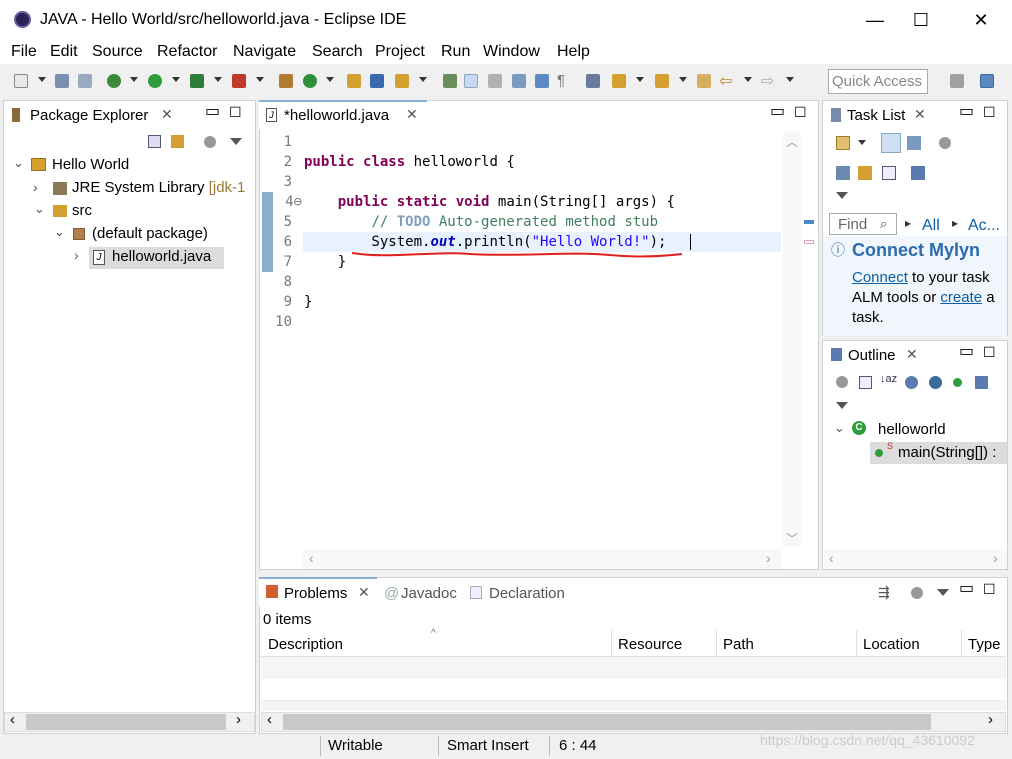 The image size is (1012, 759). I want to click on focus-icon: ⇶, so click(884, 592).